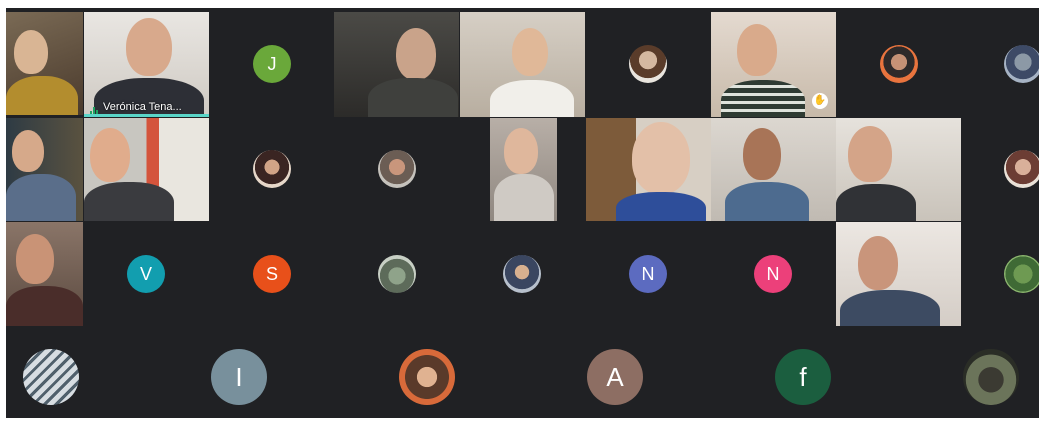 The width and height of the screenshot is (1045, 425). I want to click on participant-avatar-j: J, so click(272, 64).